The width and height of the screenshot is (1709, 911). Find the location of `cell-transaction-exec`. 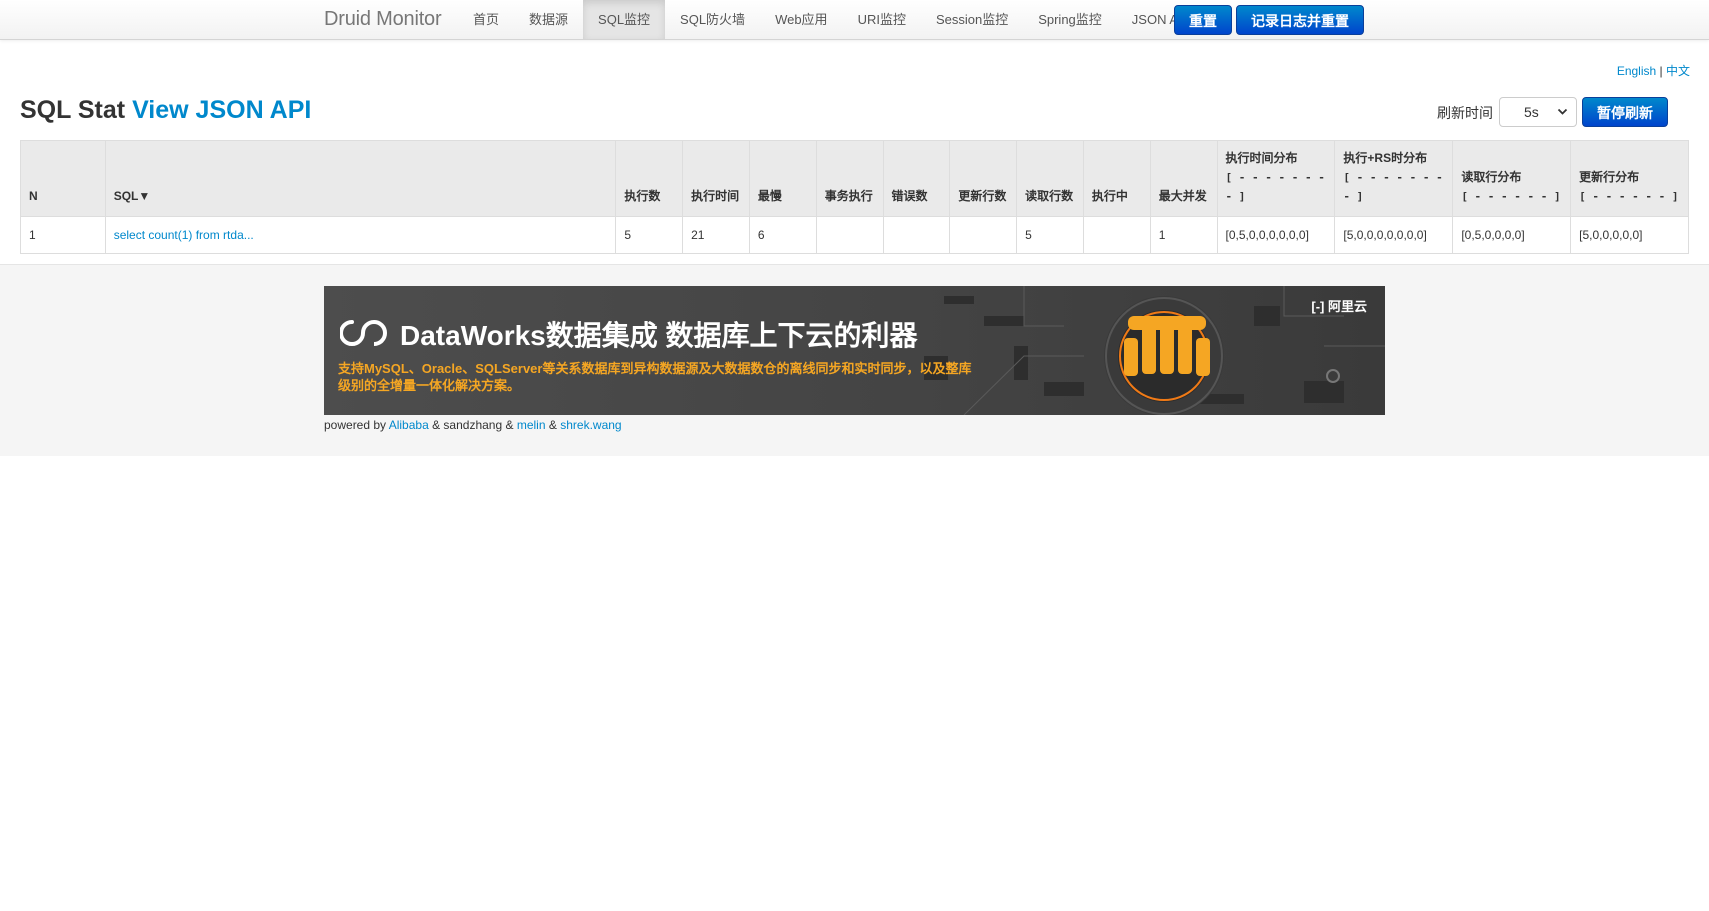

cell-transaction-exec is located at coordinates (849, 235).